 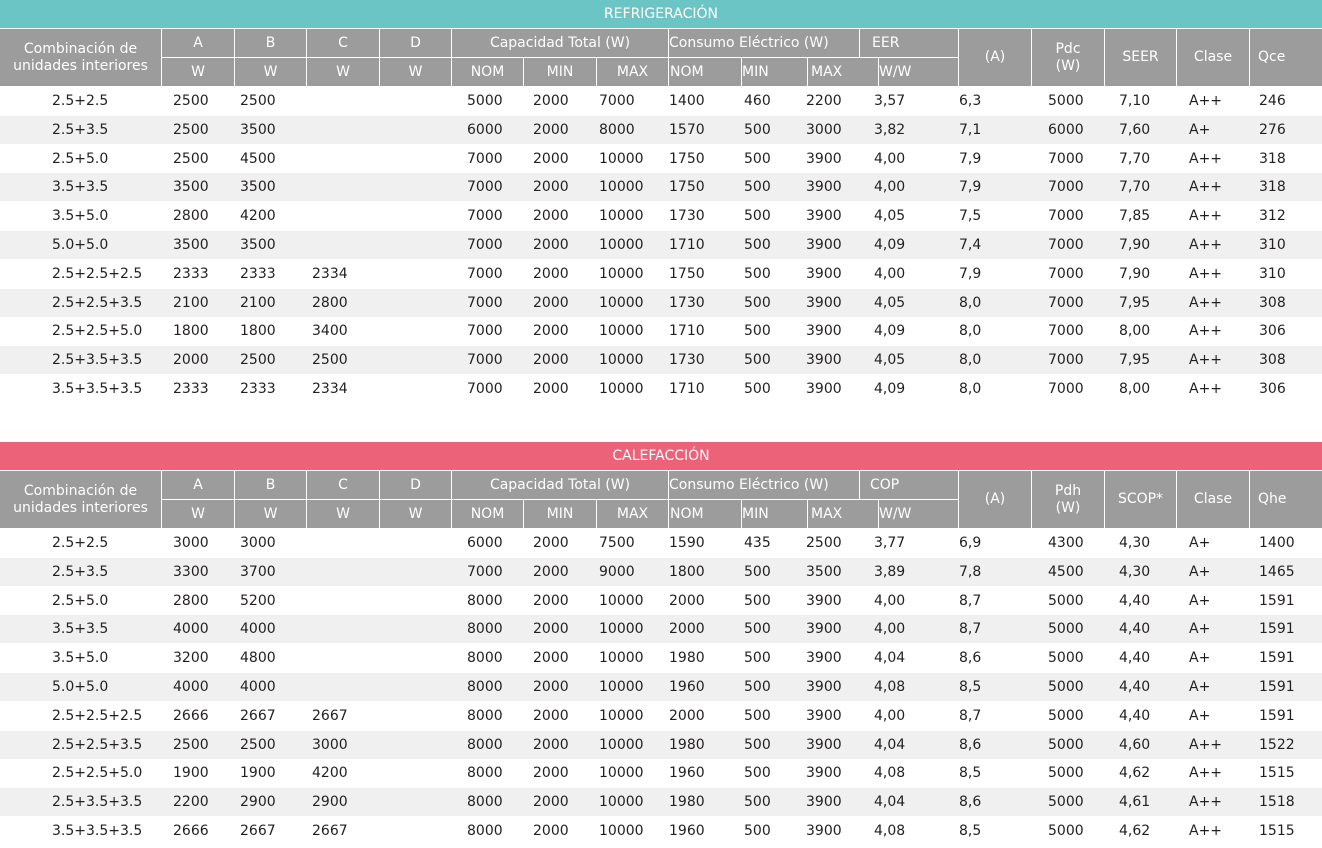 I want to click on header-cap-min: MIN, so click(x=560, y=72).